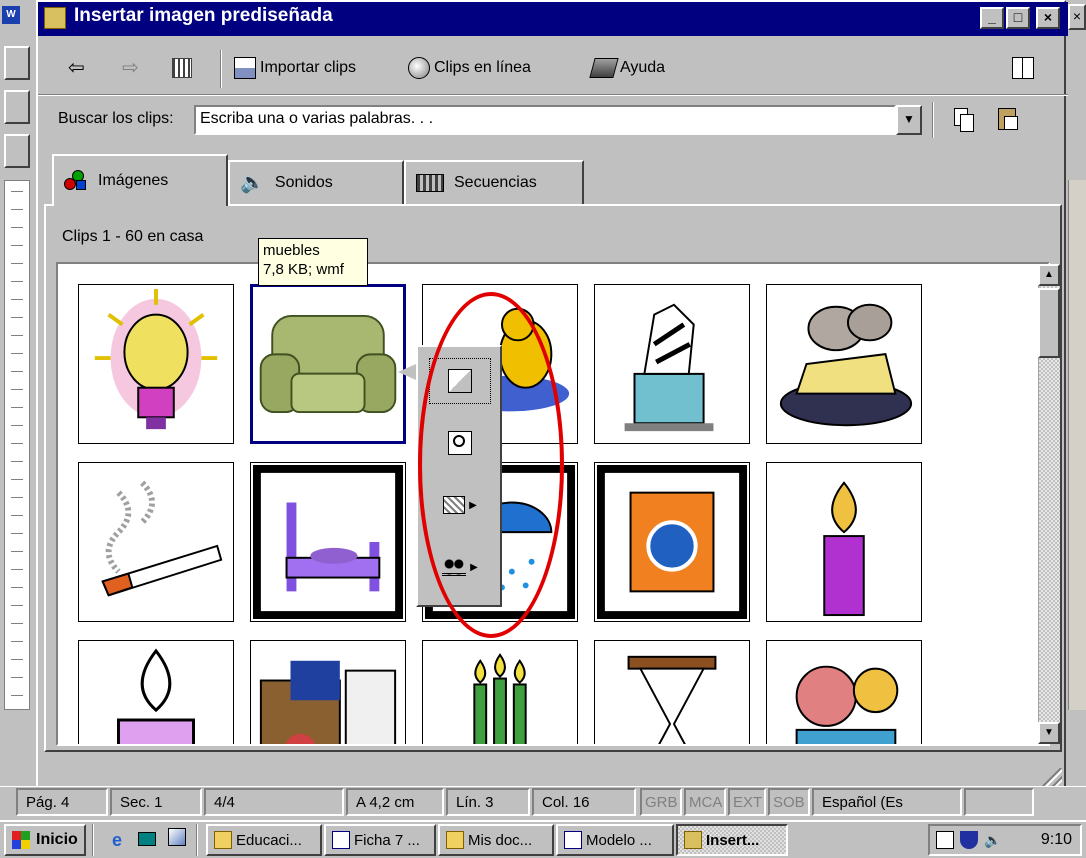 Image resolution: width=1086 pixels, height=858 pixels. I want to click on folder-icon, so click(223, 840).